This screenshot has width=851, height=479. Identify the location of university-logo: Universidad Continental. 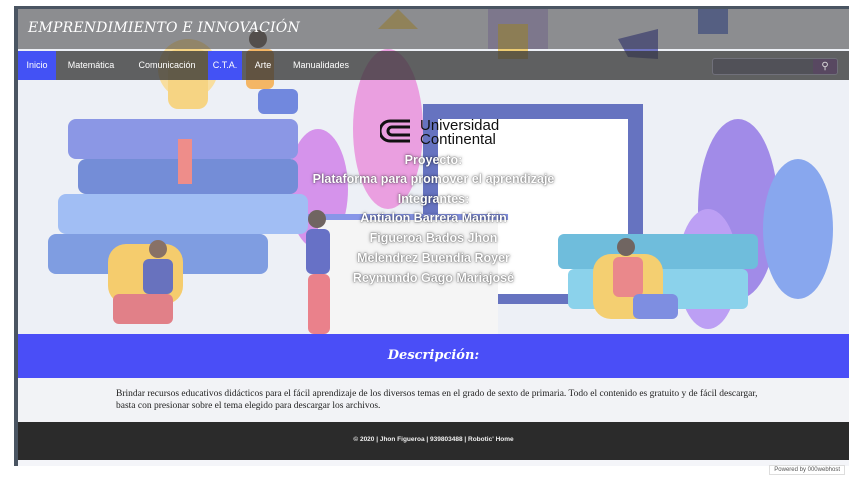
(450, 132).